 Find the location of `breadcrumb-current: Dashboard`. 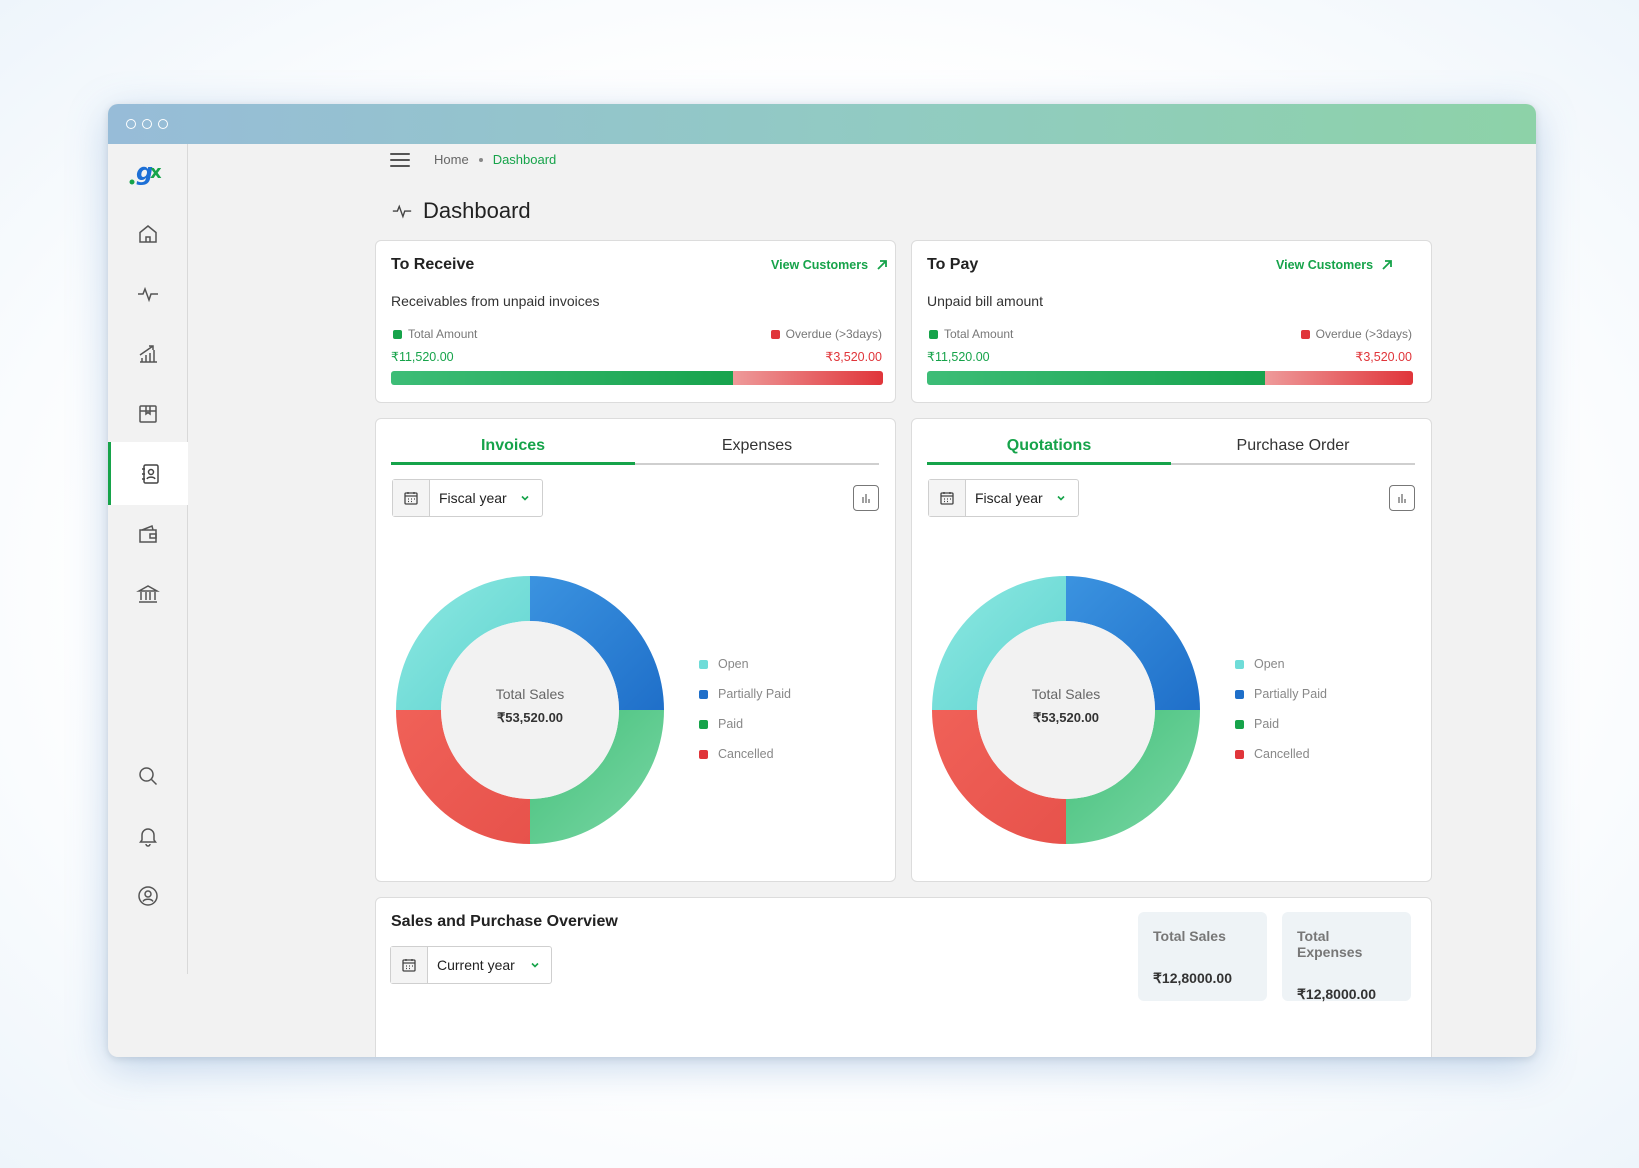

breadcrumb-current: Dashboard is located at coordinates (524, 159).